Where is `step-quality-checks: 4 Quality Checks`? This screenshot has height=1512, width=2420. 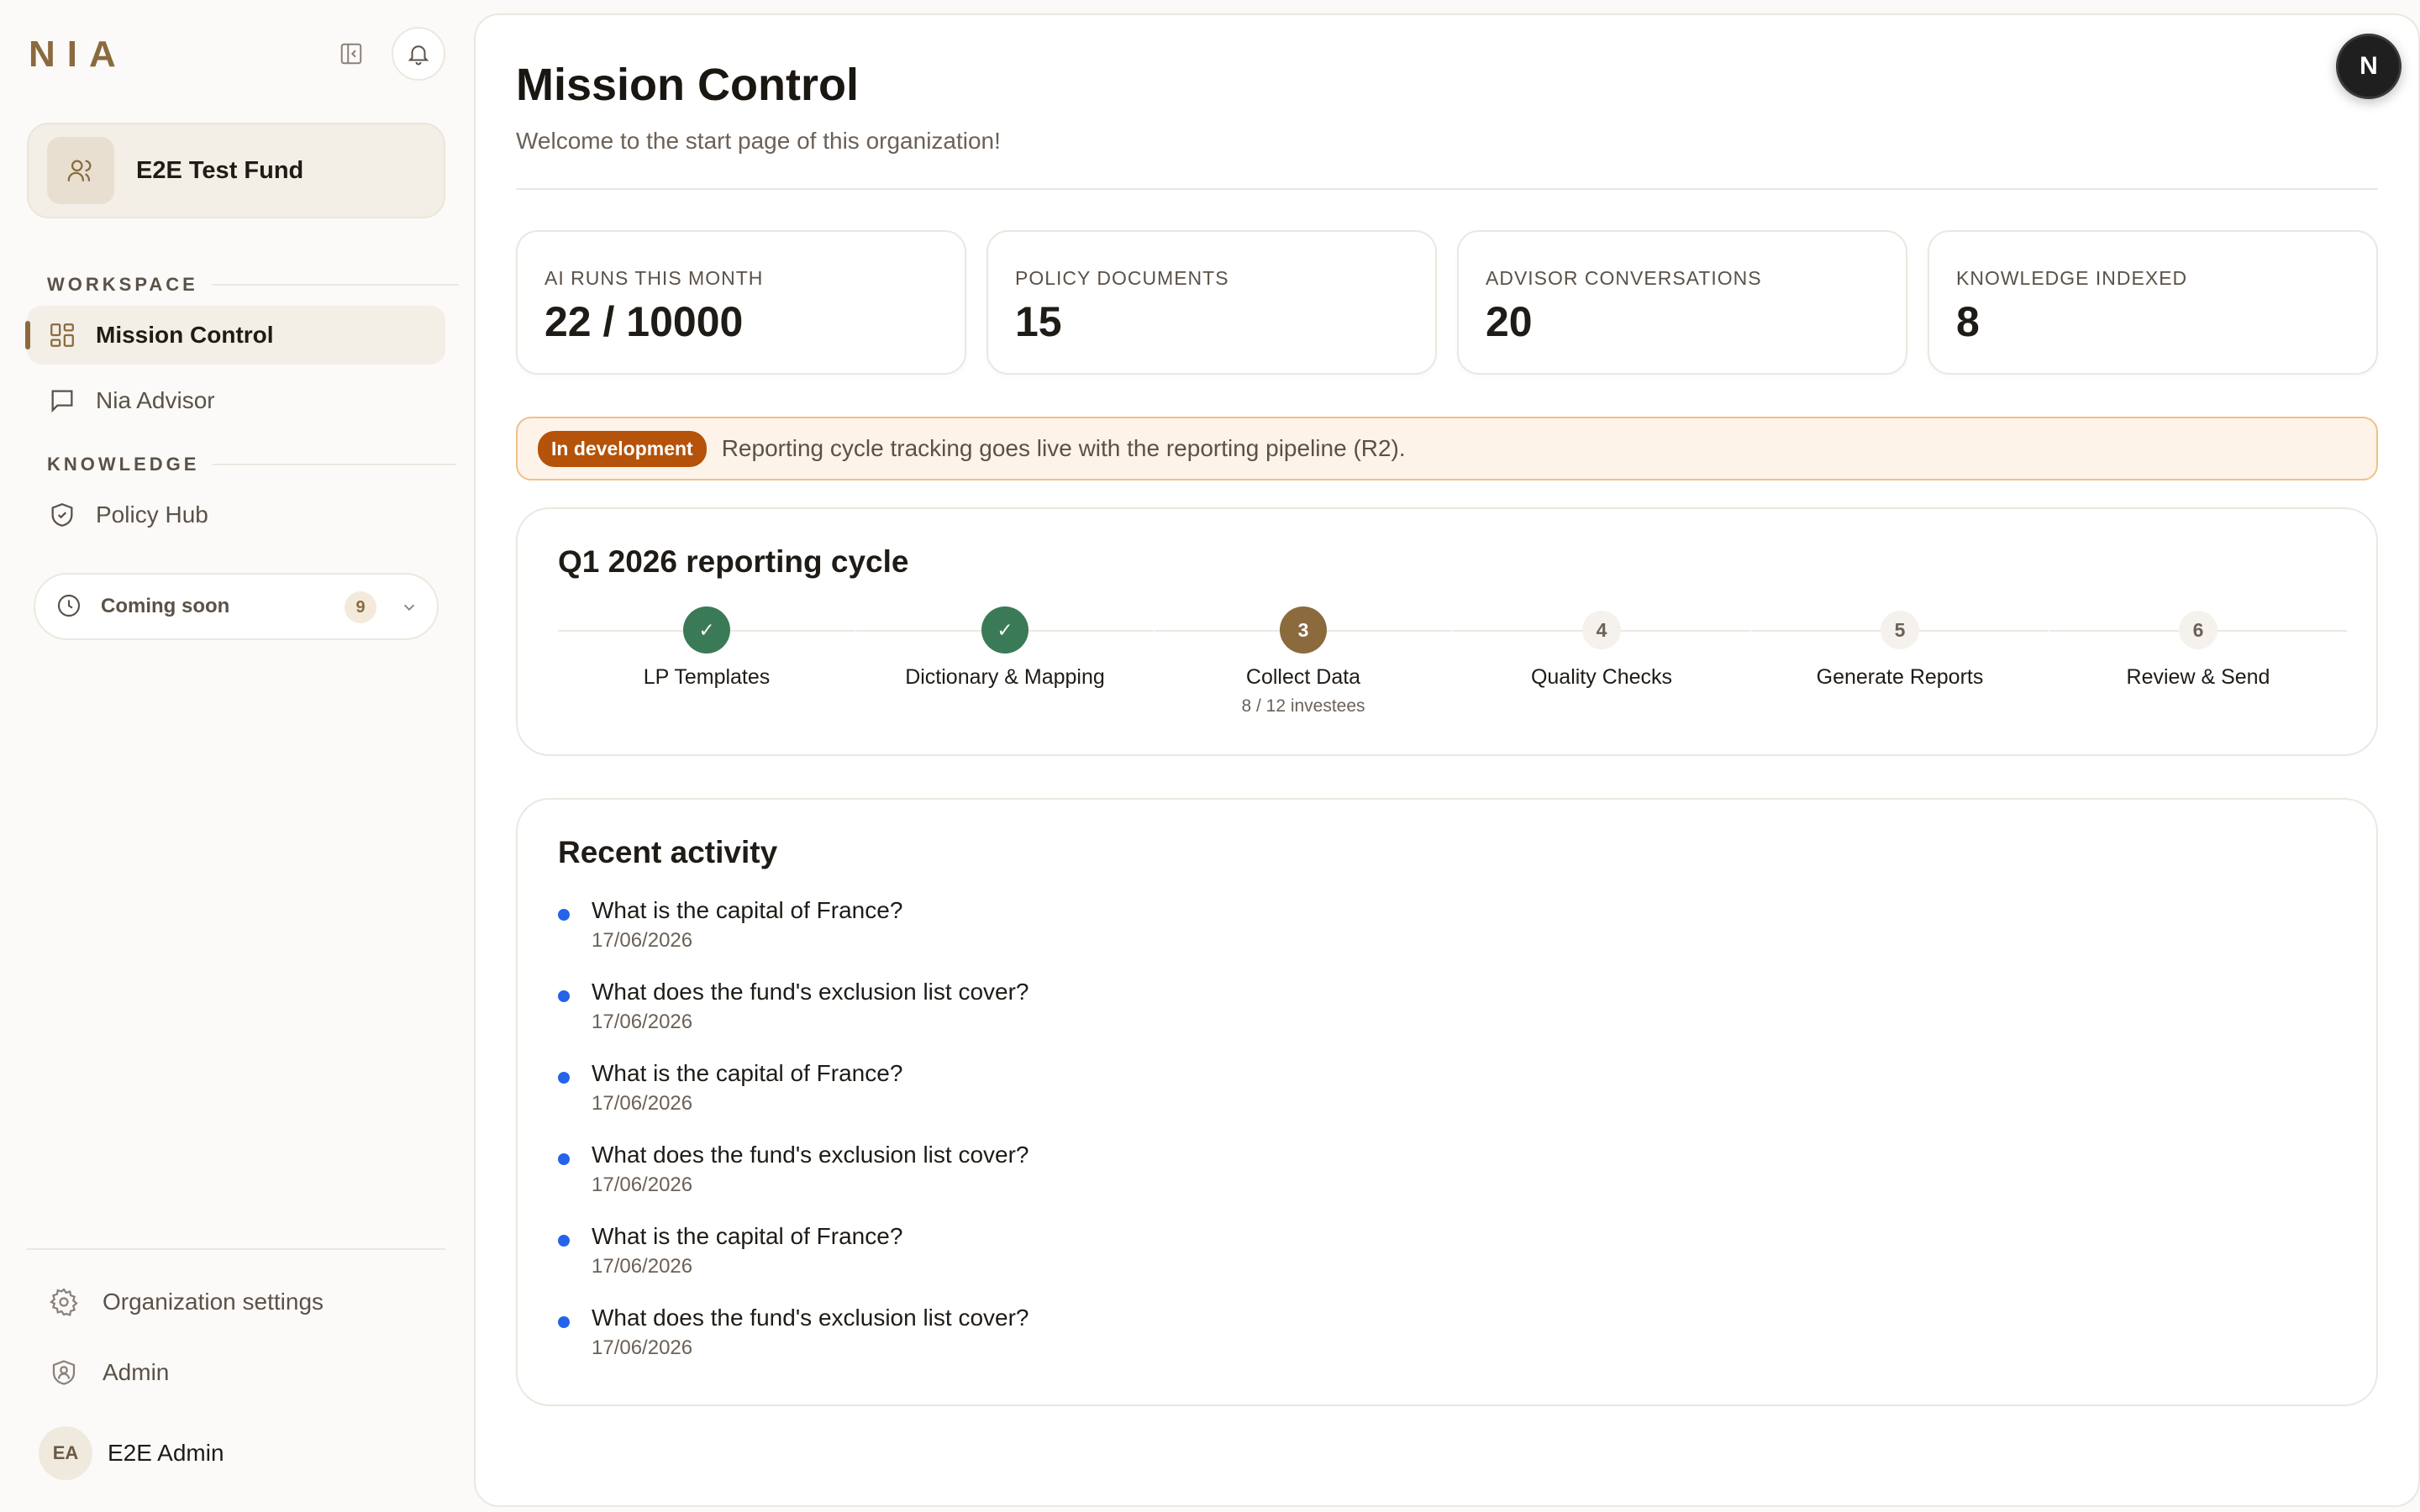
step-quality-checks: 4 Quality Checks is located at coordinates (1601, 648).